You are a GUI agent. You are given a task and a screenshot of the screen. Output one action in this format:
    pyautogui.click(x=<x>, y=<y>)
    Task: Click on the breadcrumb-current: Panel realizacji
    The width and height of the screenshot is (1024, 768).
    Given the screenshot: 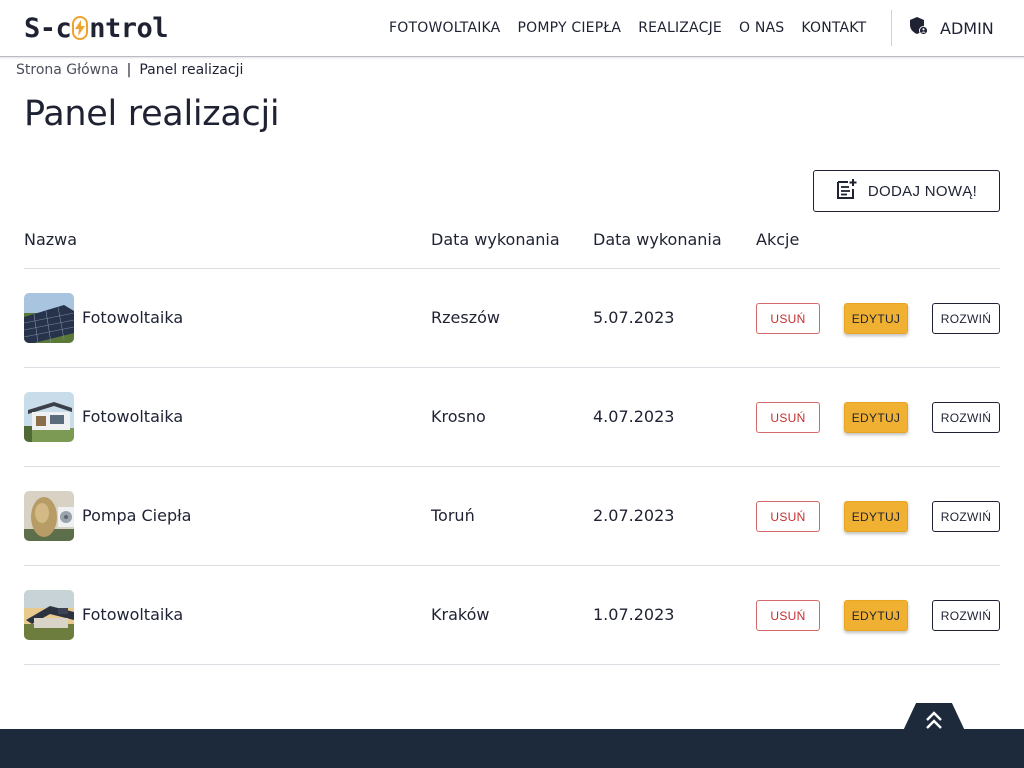 What is the action you would take?
    pyautogui.click(x=191, y=70)
    